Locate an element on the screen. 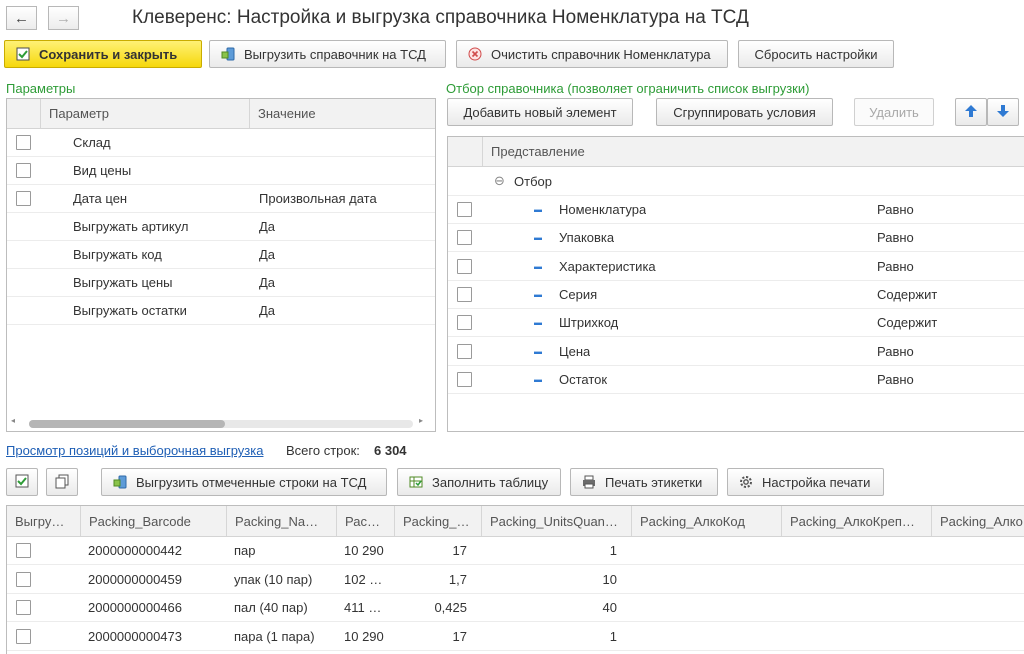 The height and width of the screenshot is (654, 1024). scroll-left-icon: ◂ is located at coordinates (13, 420).